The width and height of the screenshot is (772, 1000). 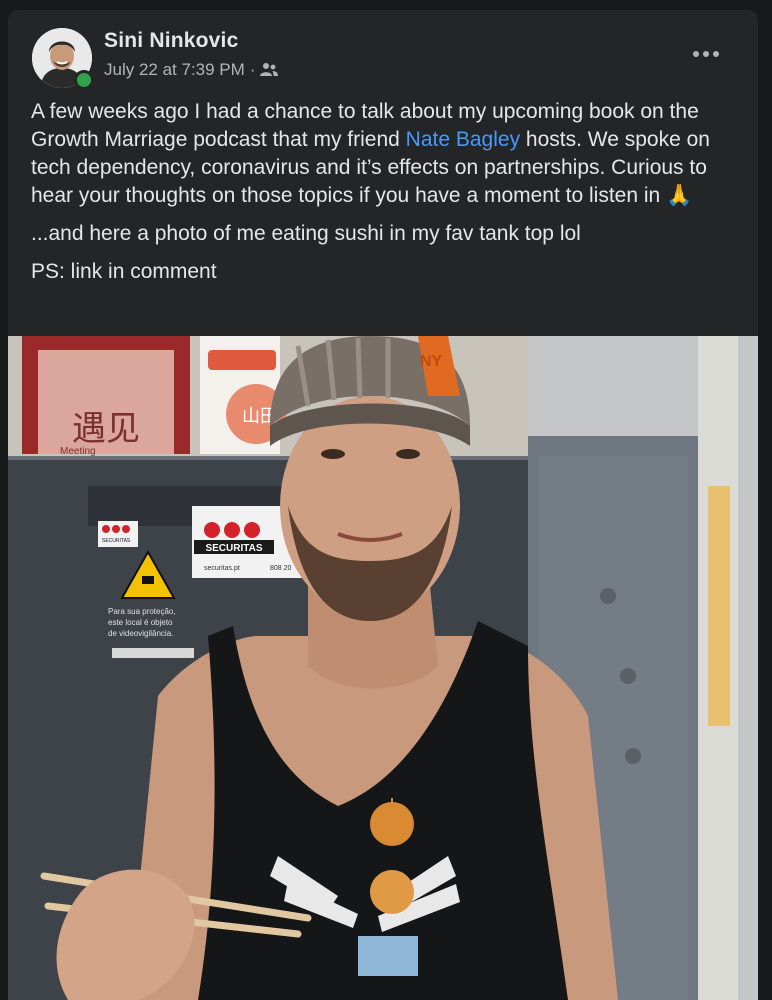 What do you see at coordinates (706, 54) in the screenshot?
I see `more-options-icon` at bounding box center [706, 54].